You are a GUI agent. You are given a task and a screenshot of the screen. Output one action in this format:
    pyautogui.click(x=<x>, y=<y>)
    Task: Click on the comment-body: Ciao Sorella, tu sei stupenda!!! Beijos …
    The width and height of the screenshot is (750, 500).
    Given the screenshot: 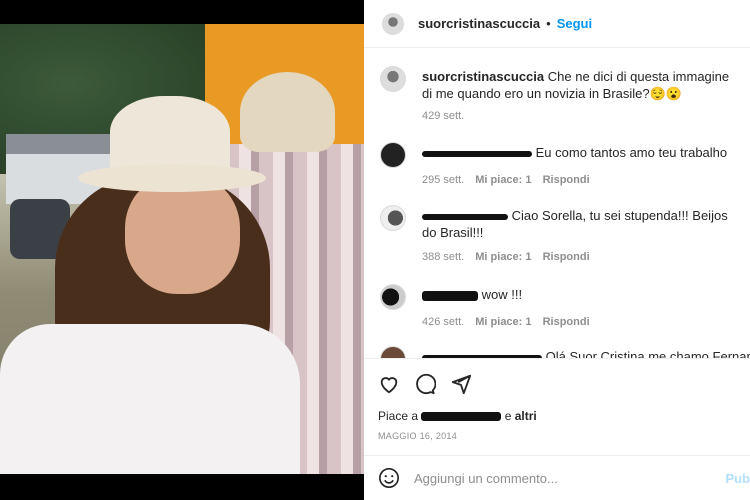 What is the action you would take?
    pyautogui.click(x=581, y=224)
    